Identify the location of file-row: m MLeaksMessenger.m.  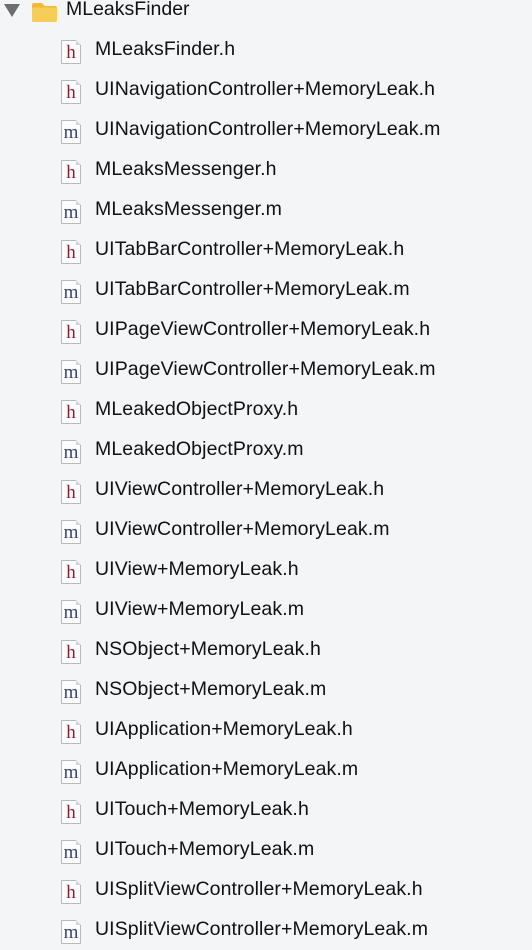
(266, 210).